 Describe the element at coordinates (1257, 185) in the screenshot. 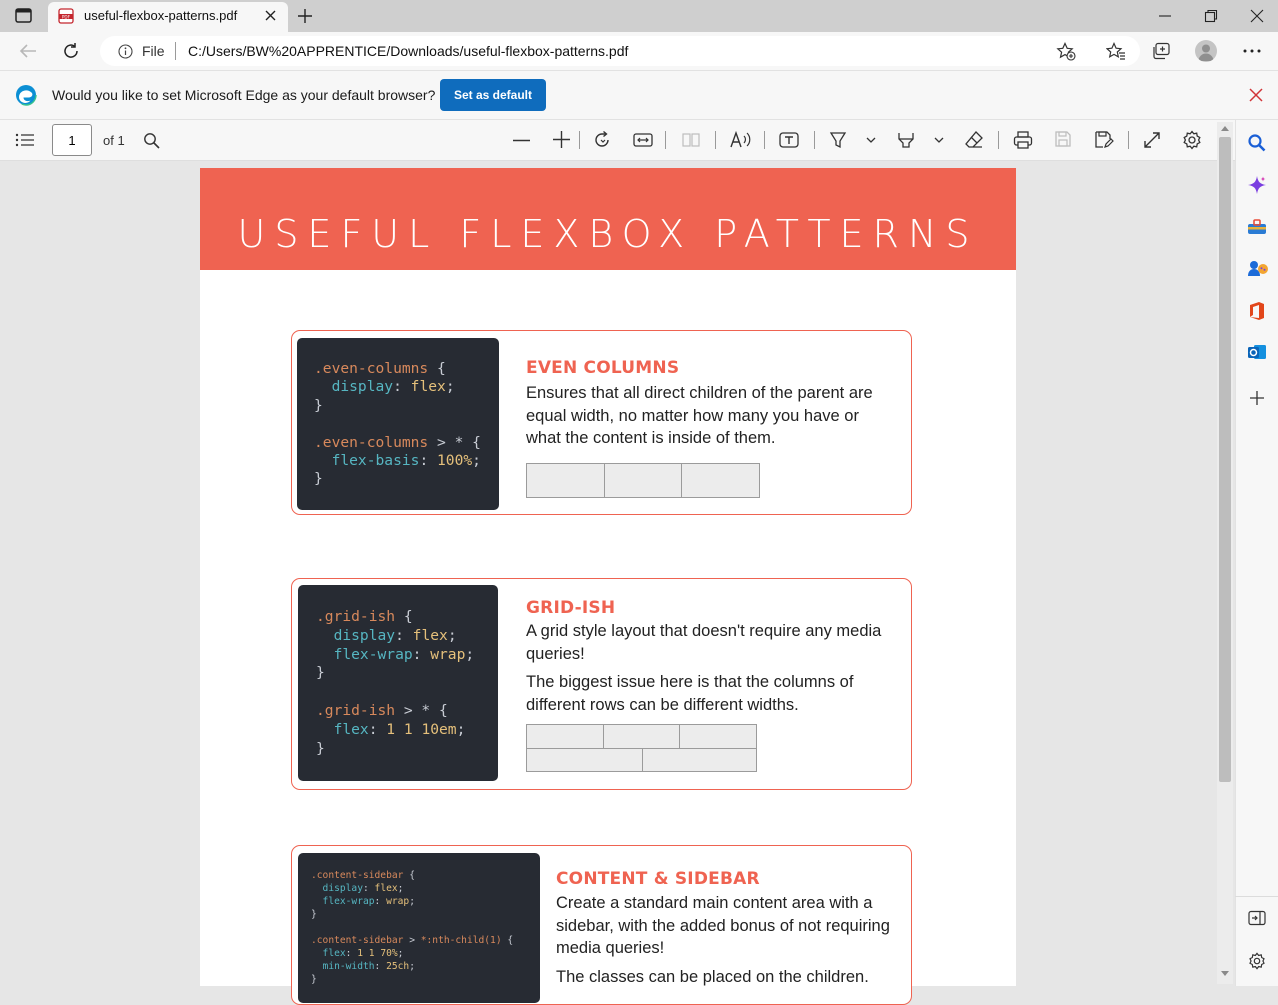

I see `copilot-icon` at that location.